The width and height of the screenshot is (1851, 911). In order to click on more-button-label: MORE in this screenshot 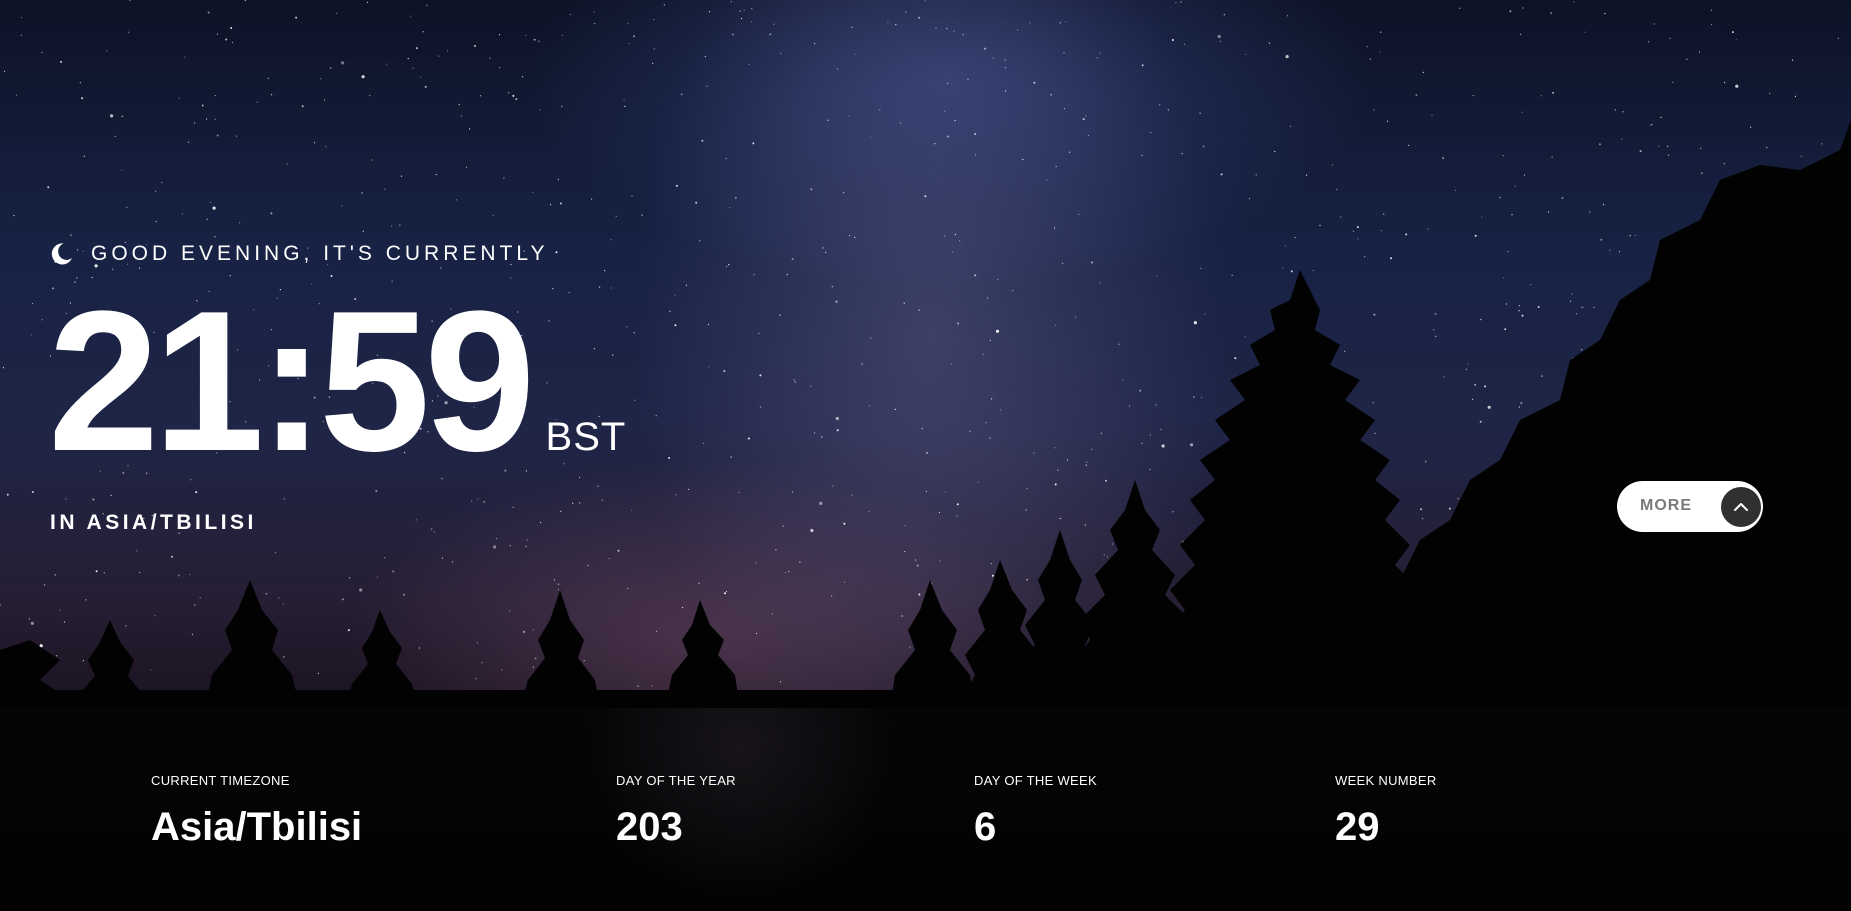, I will do `click(1666, 505)`.